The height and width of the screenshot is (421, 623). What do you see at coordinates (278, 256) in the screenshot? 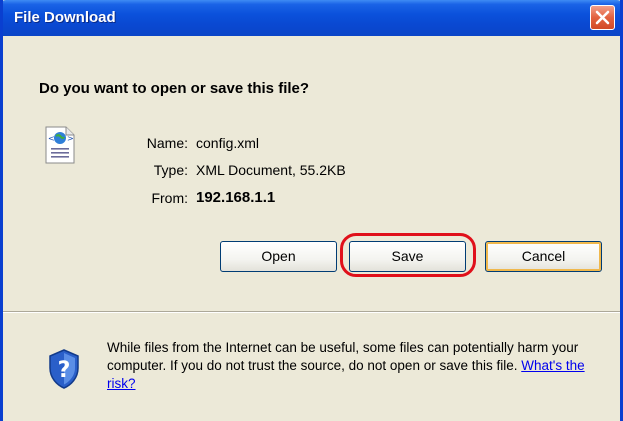
I see `open-button: Open` at bounding box center [278, 256].